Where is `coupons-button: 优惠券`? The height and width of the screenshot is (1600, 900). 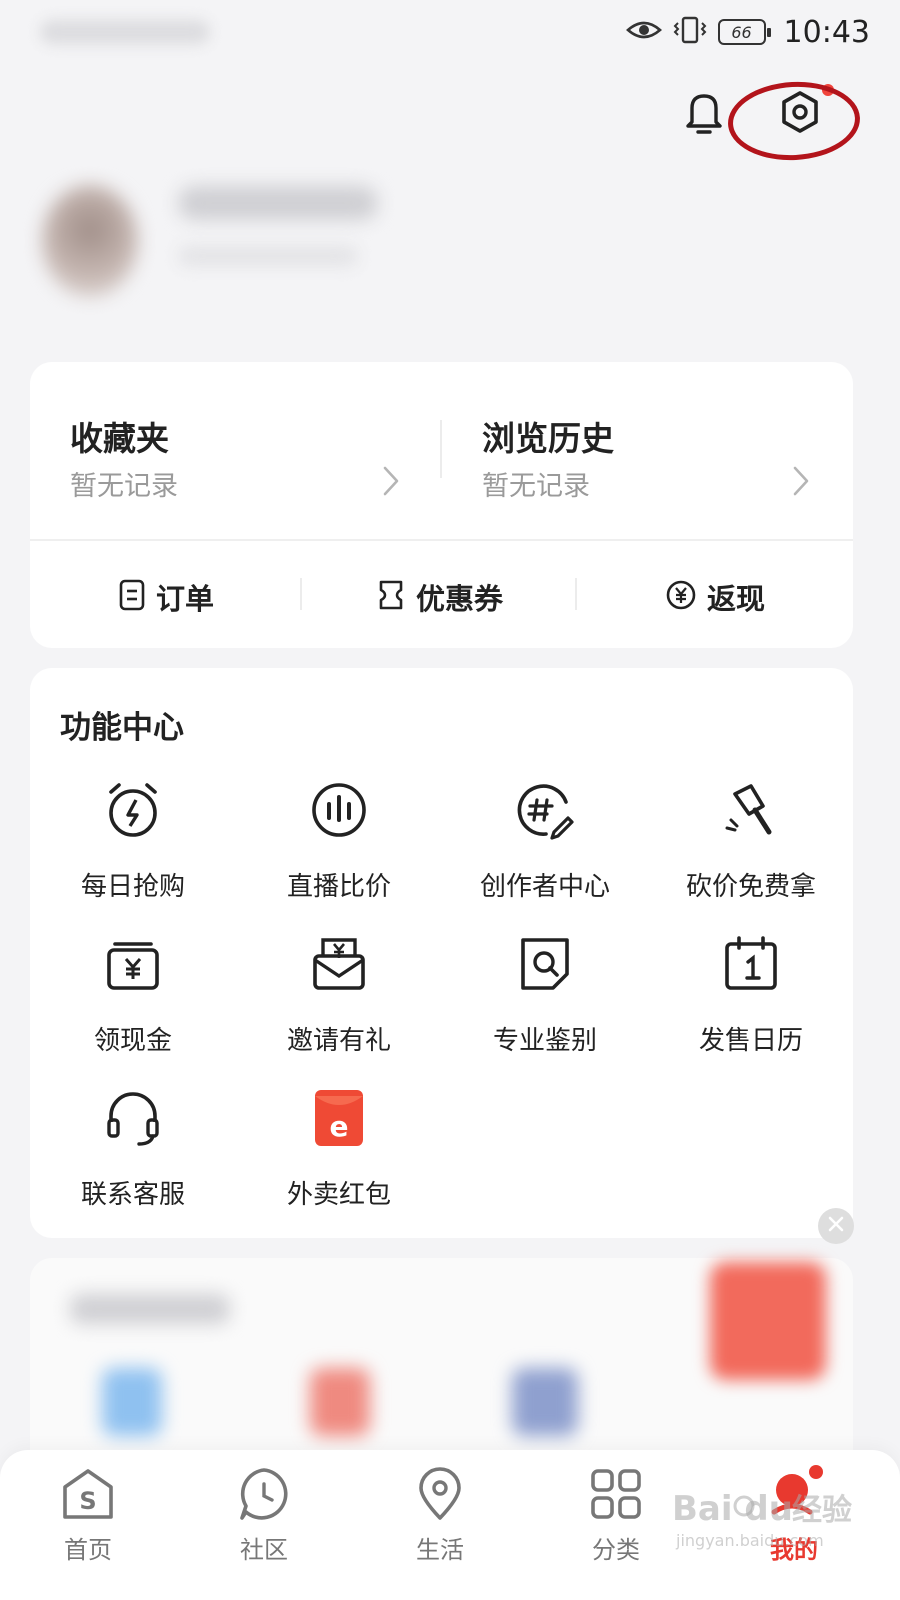
coupons-button: 优惠券 is located at coordinates (439, 597).